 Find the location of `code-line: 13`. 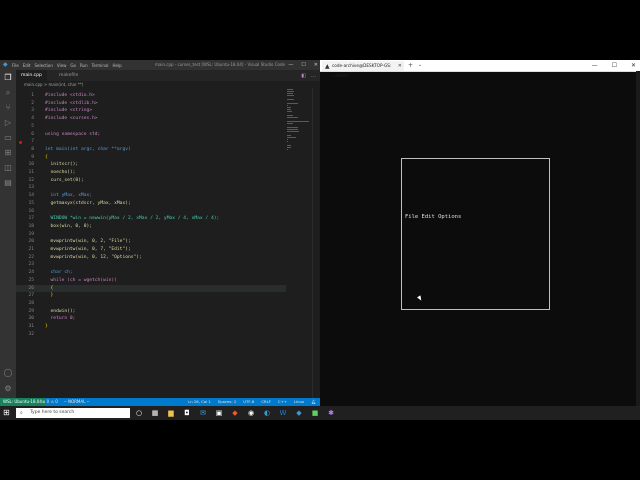

code-line: 13 is located at coordinates (151, 188).